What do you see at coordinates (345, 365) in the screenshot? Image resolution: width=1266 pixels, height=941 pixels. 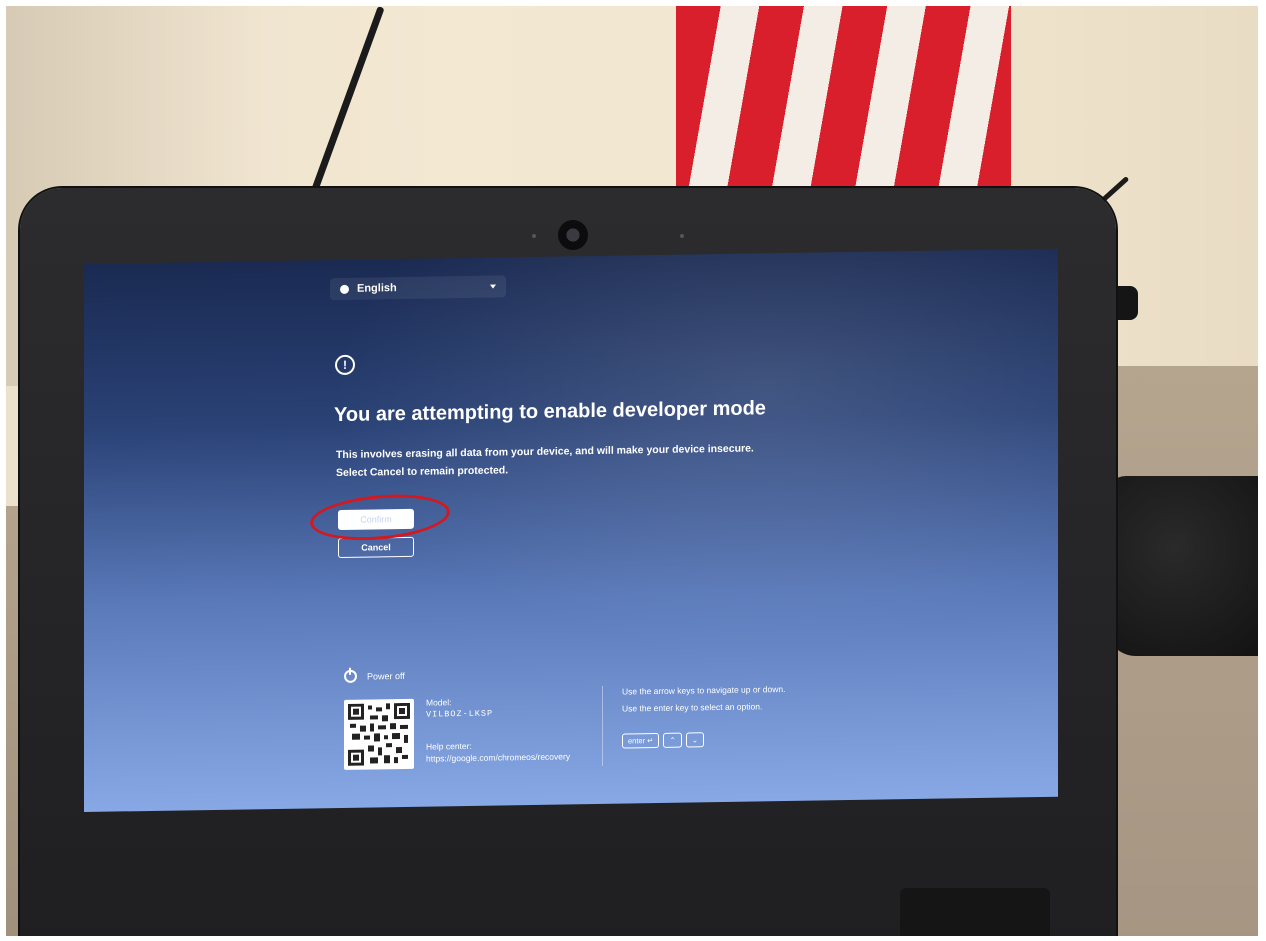 I see `warning-icon: !` at bounding box center [345, 365].